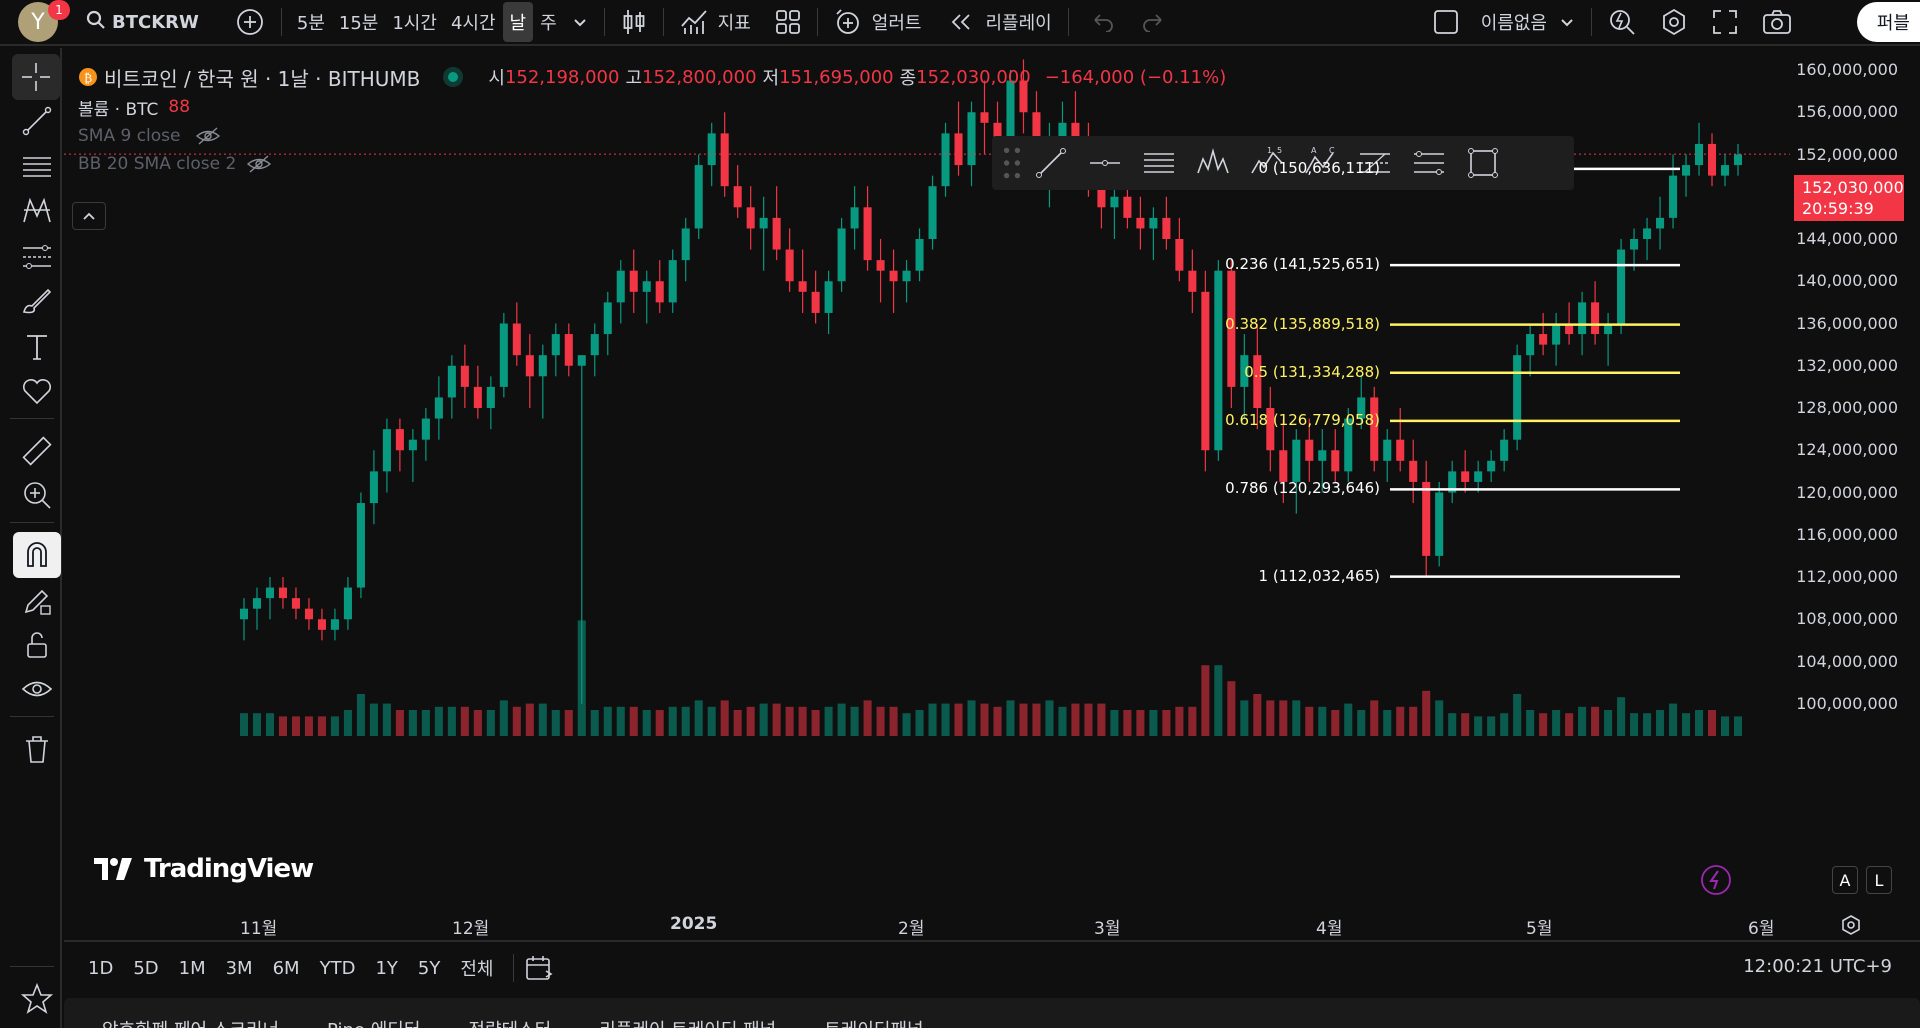 This screenshot has width=1920, height=1028. I want to click on layout-button: 이름없음, so click(1504, 22).